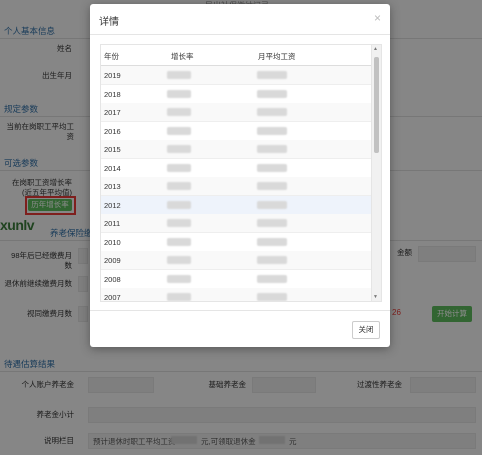 This screenshot has width=482, height=455. I want to click on table-row: 2008, so click(236, 279).